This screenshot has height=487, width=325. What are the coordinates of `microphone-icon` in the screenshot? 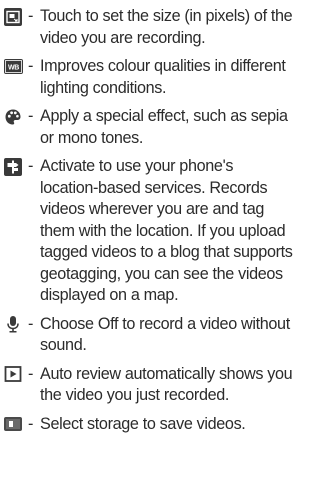 It's located at (13, 324).